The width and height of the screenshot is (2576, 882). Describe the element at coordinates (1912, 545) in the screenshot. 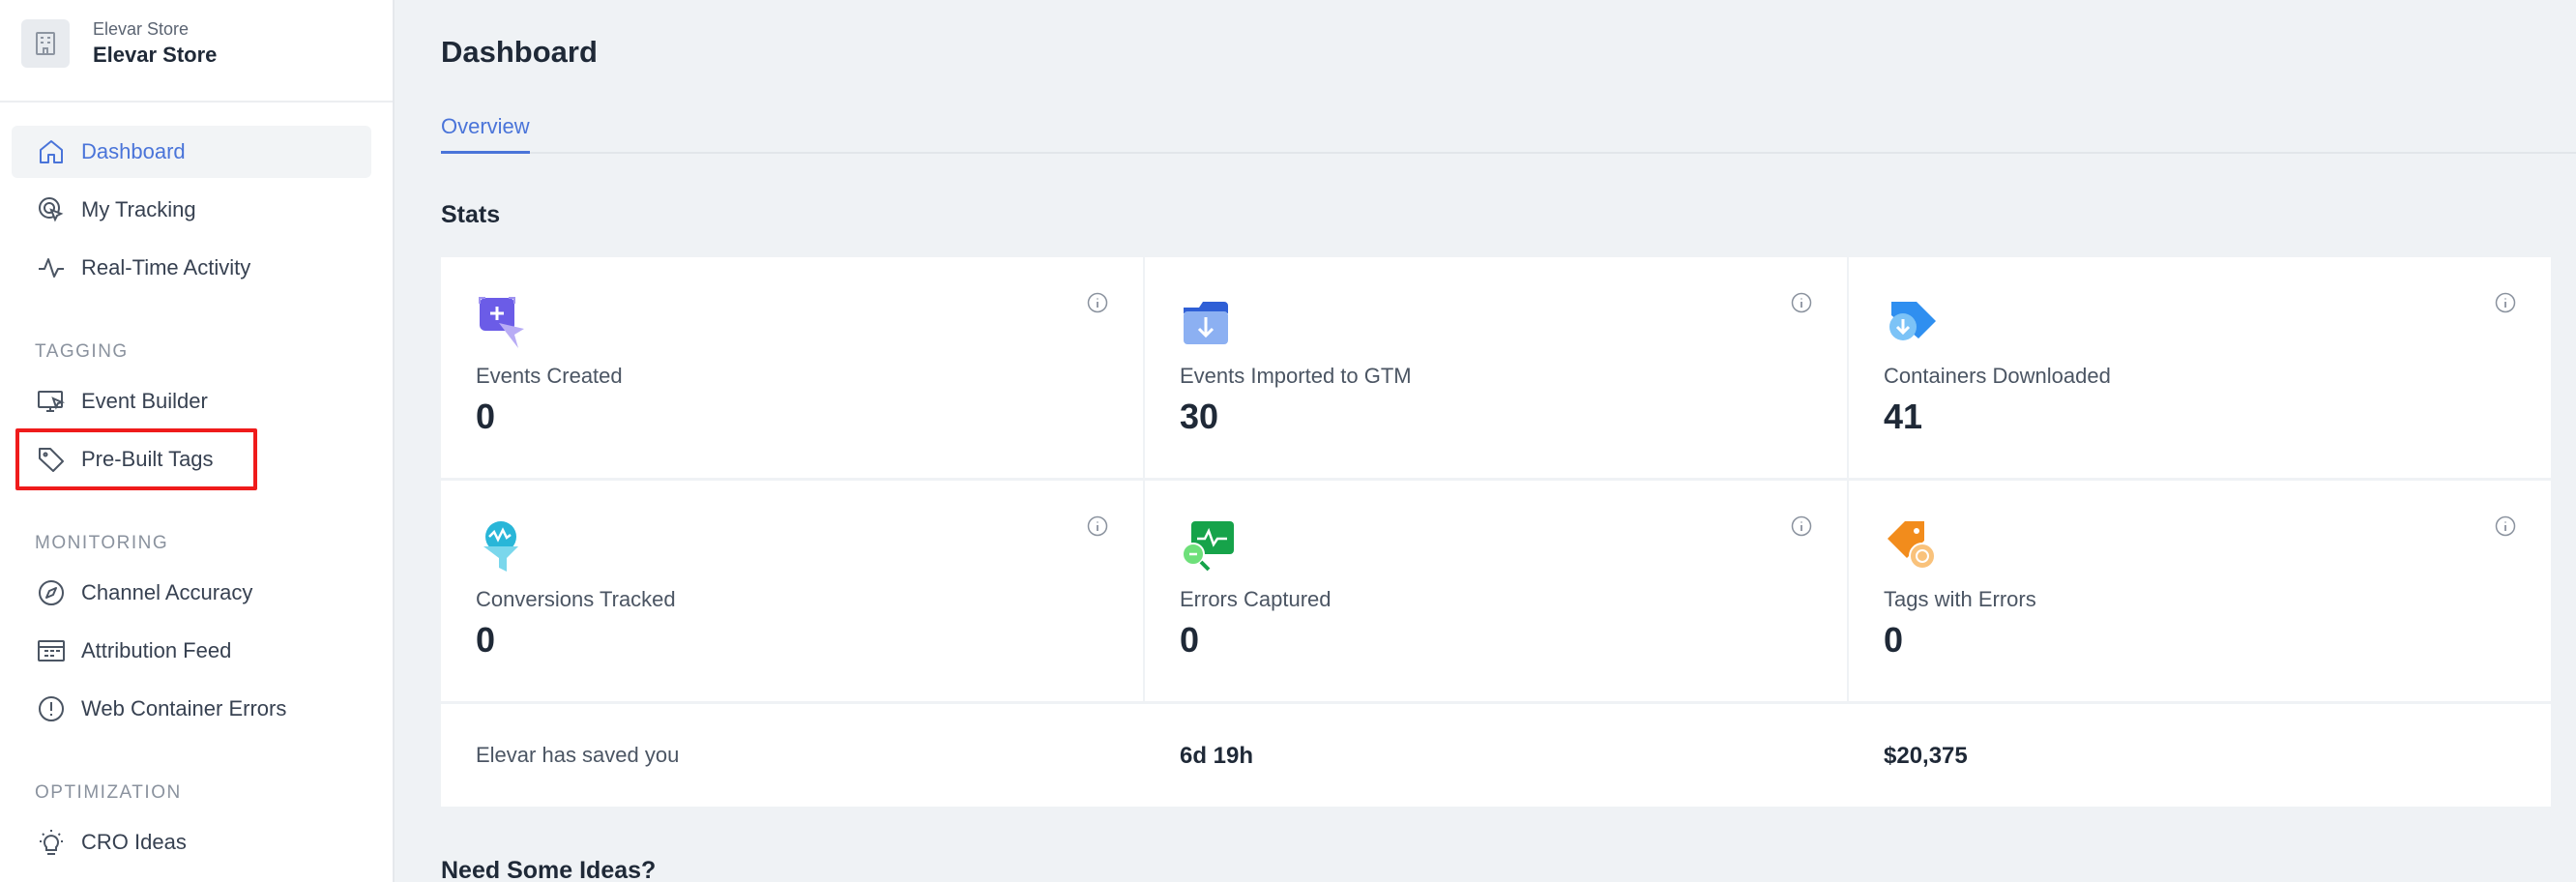

I see `tag-error-icon` at that location.